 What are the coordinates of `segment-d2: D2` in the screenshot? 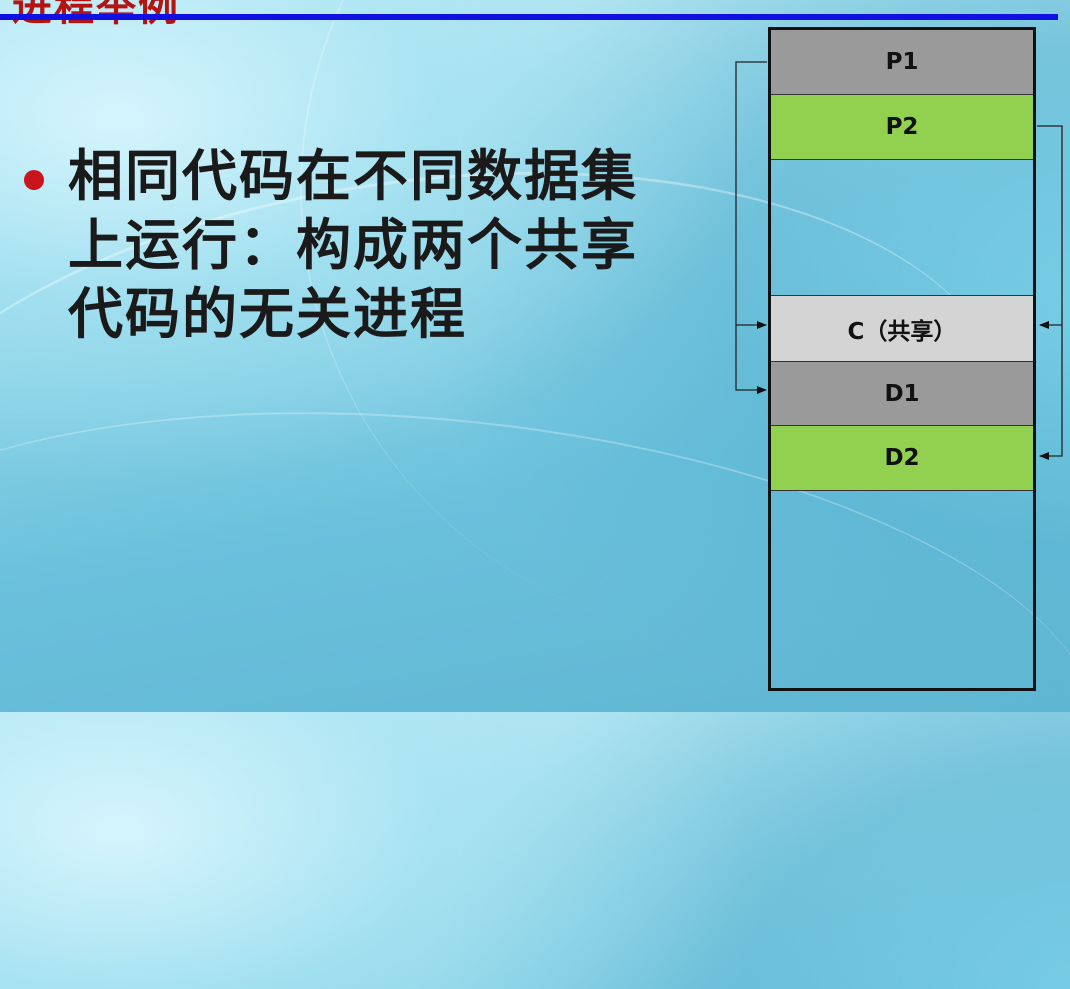 It's located at (902, 458).